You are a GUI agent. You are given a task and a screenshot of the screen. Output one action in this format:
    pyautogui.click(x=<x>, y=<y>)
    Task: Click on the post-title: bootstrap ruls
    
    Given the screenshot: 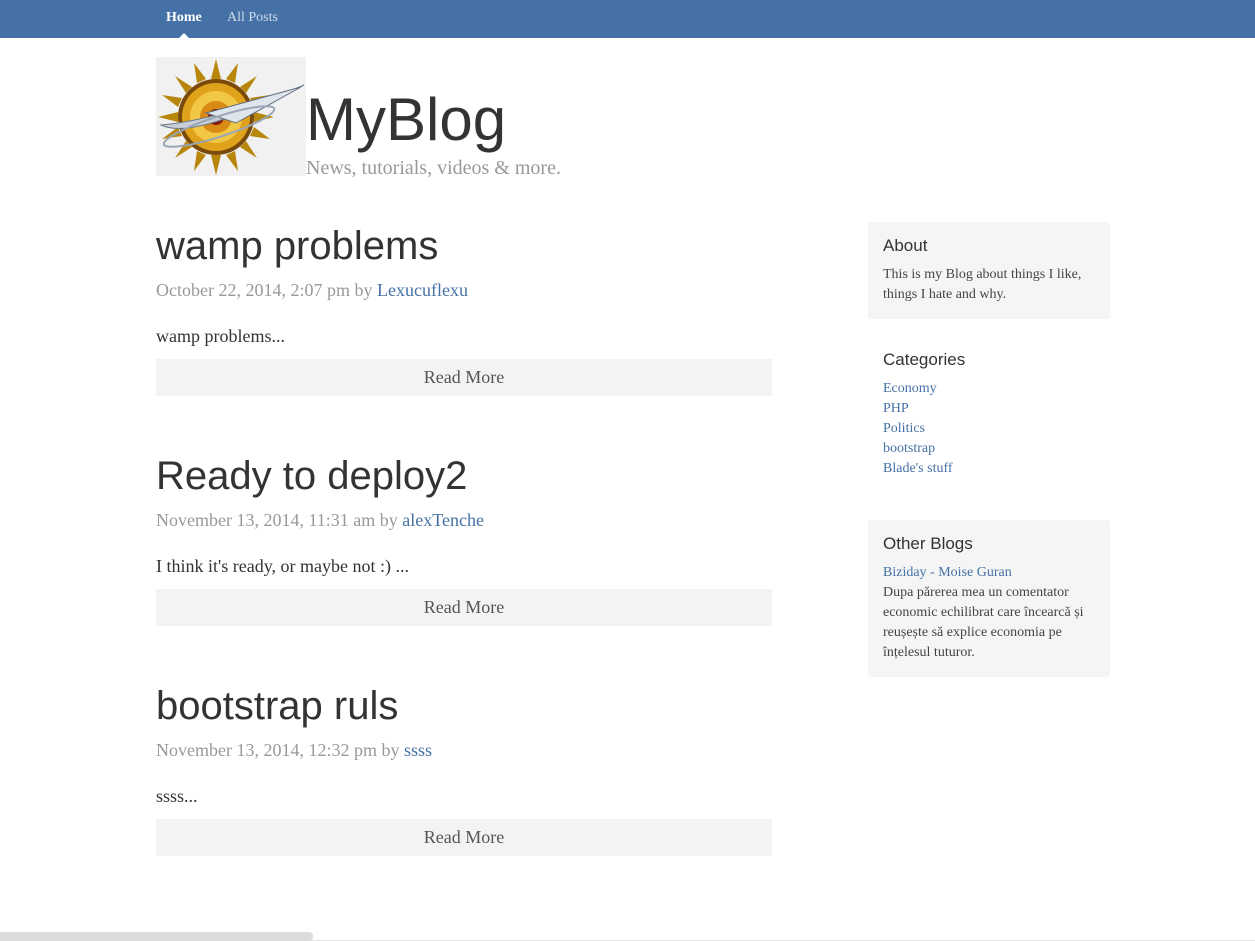 What is the action you would take?
    pyautogui.click(x=464, y=706)
    